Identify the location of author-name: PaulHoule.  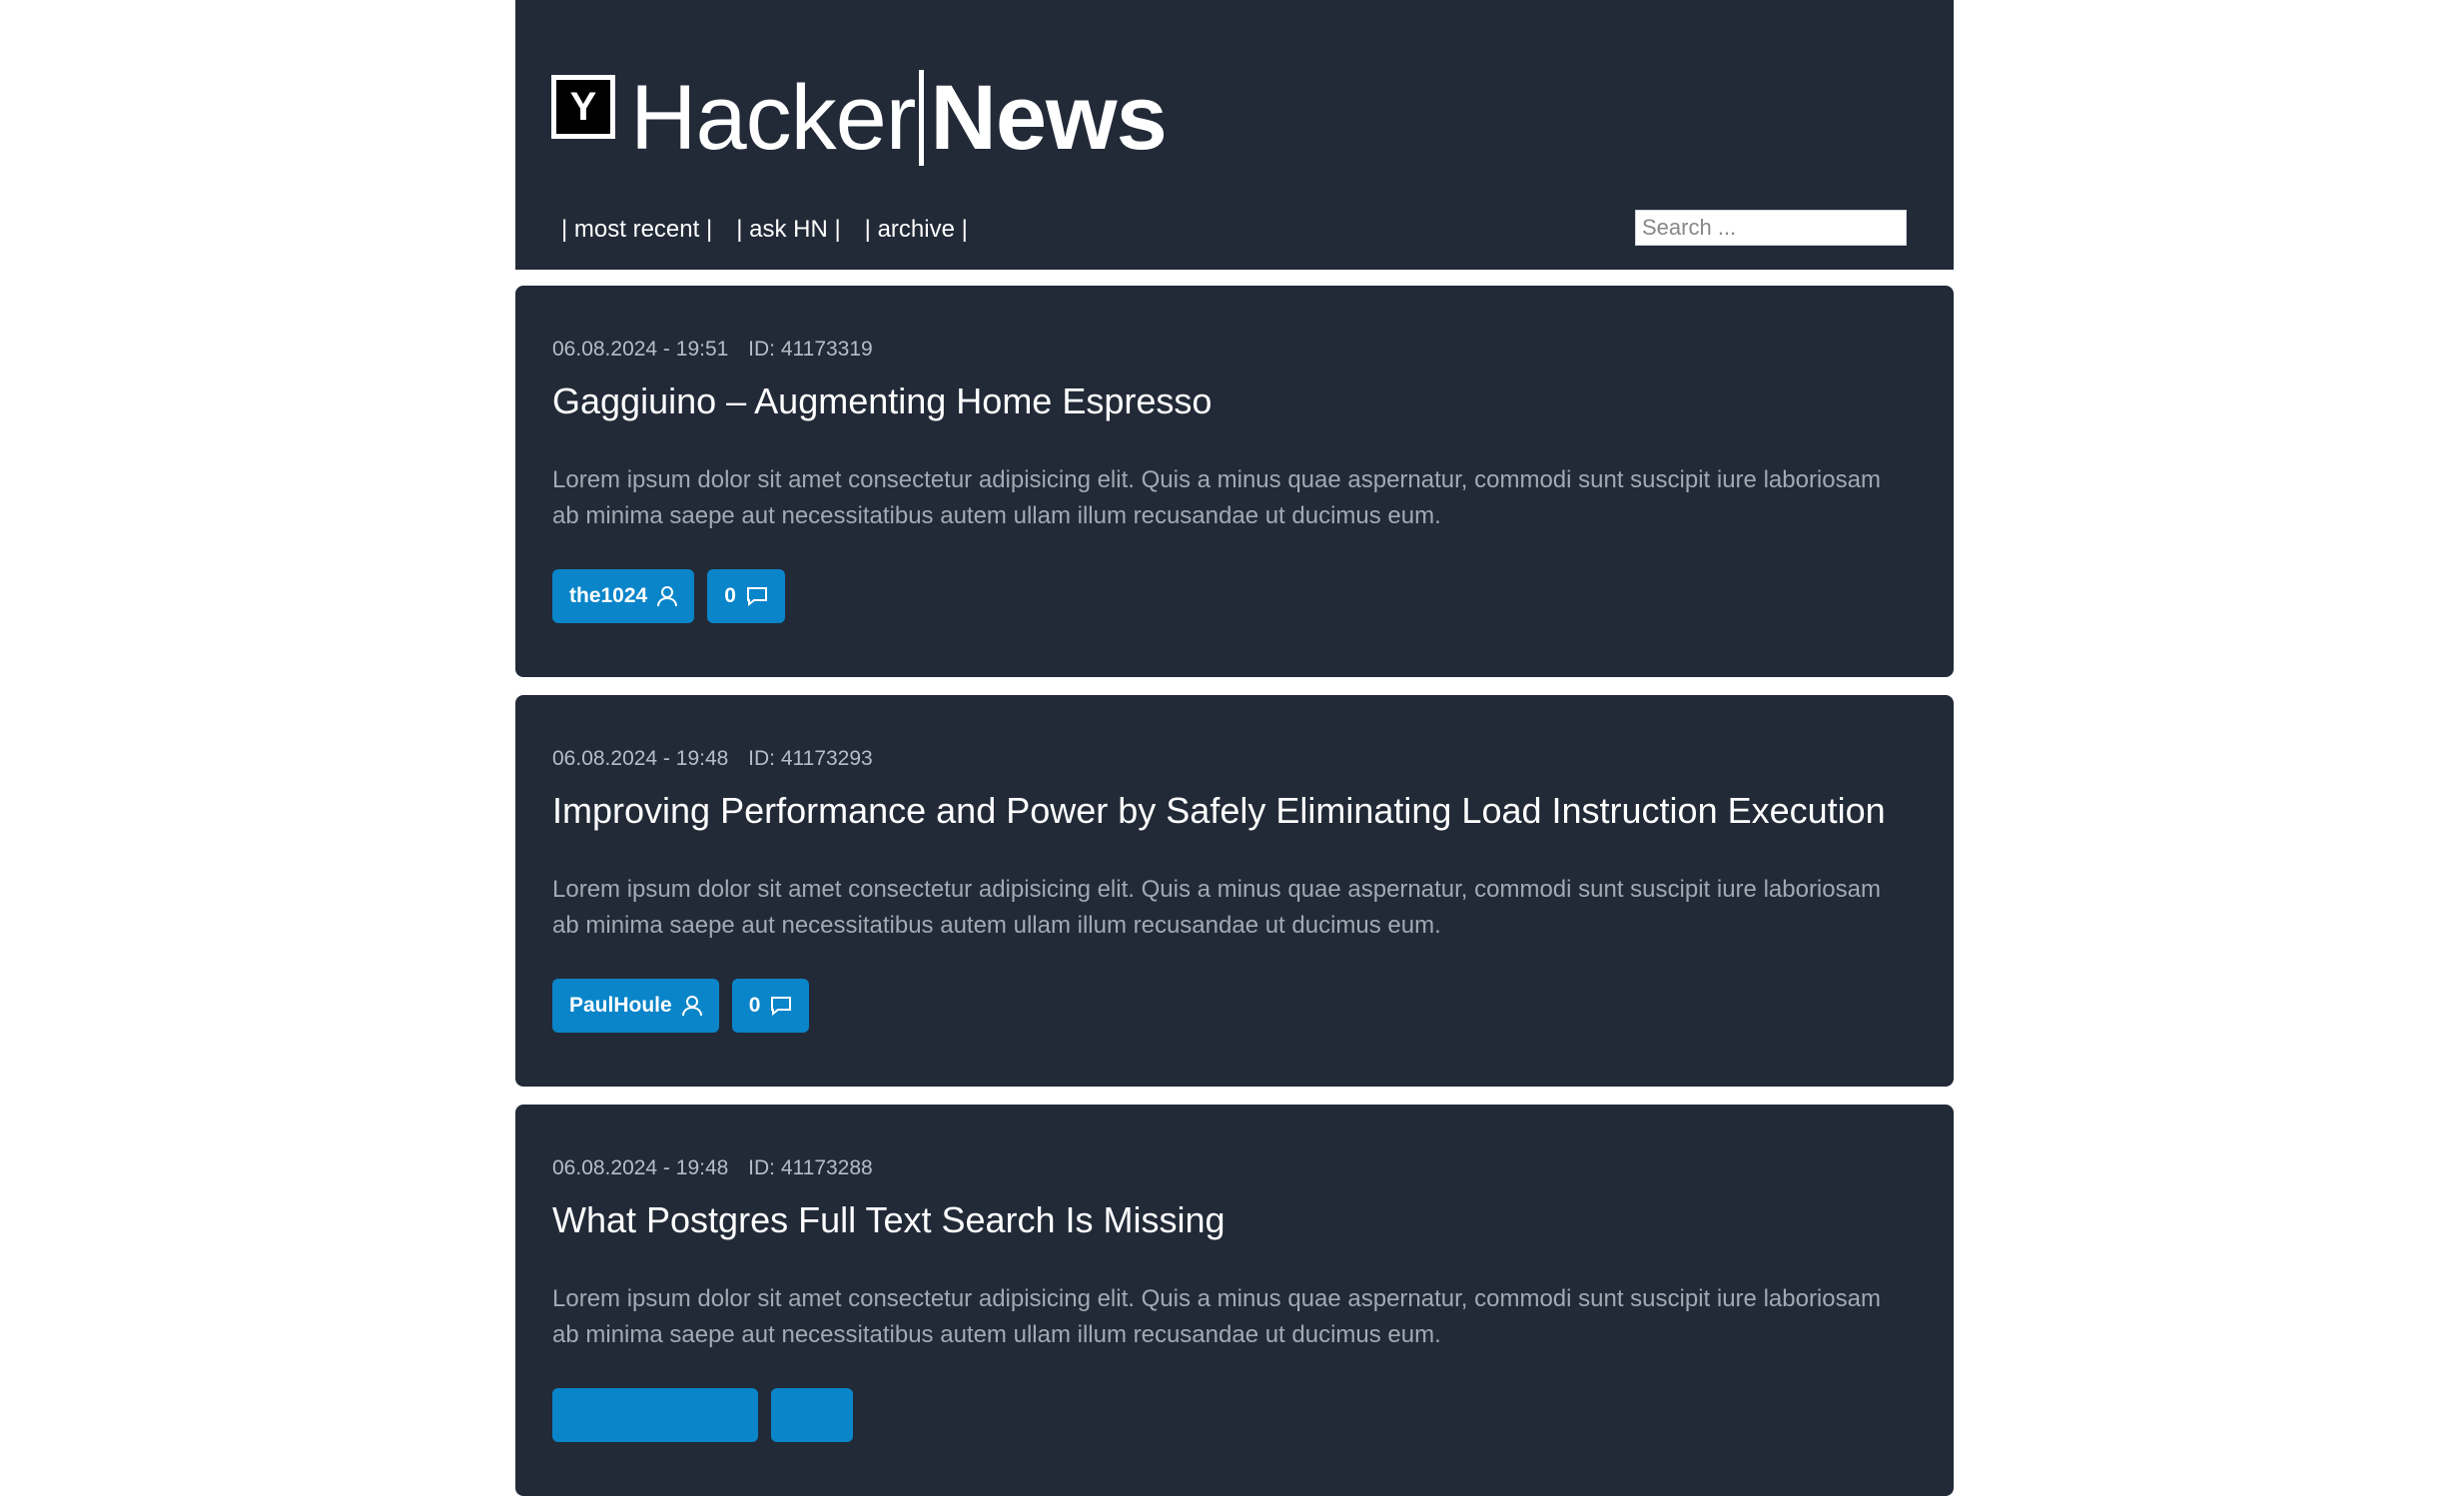
(620, 1005).